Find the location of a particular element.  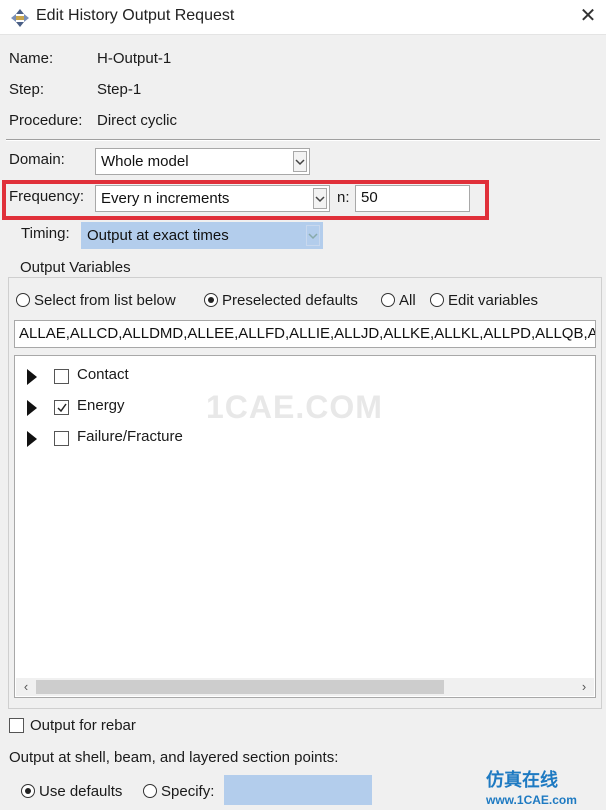

timing-label: Timing: is located at coordinates (45, 233).